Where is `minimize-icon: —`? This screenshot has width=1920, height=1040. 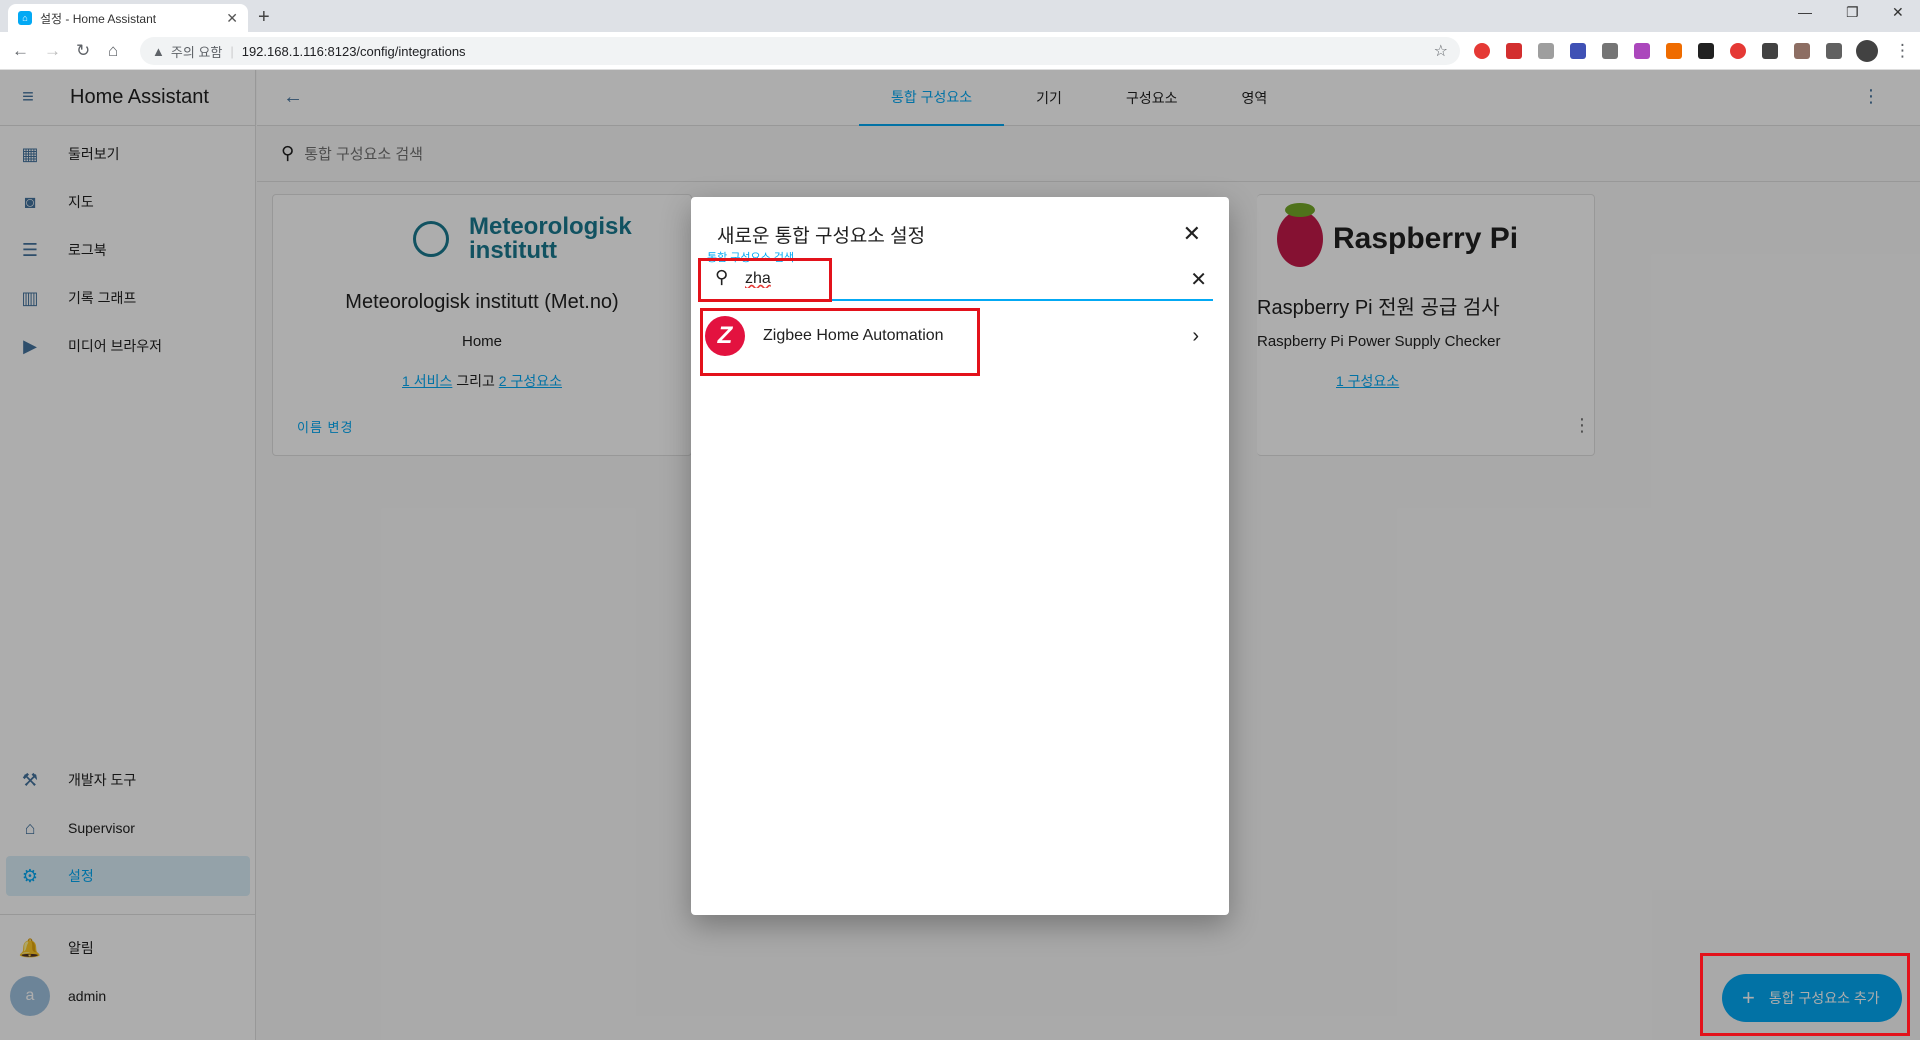 minimize-icon: — is located at coordinates (1805, 12).